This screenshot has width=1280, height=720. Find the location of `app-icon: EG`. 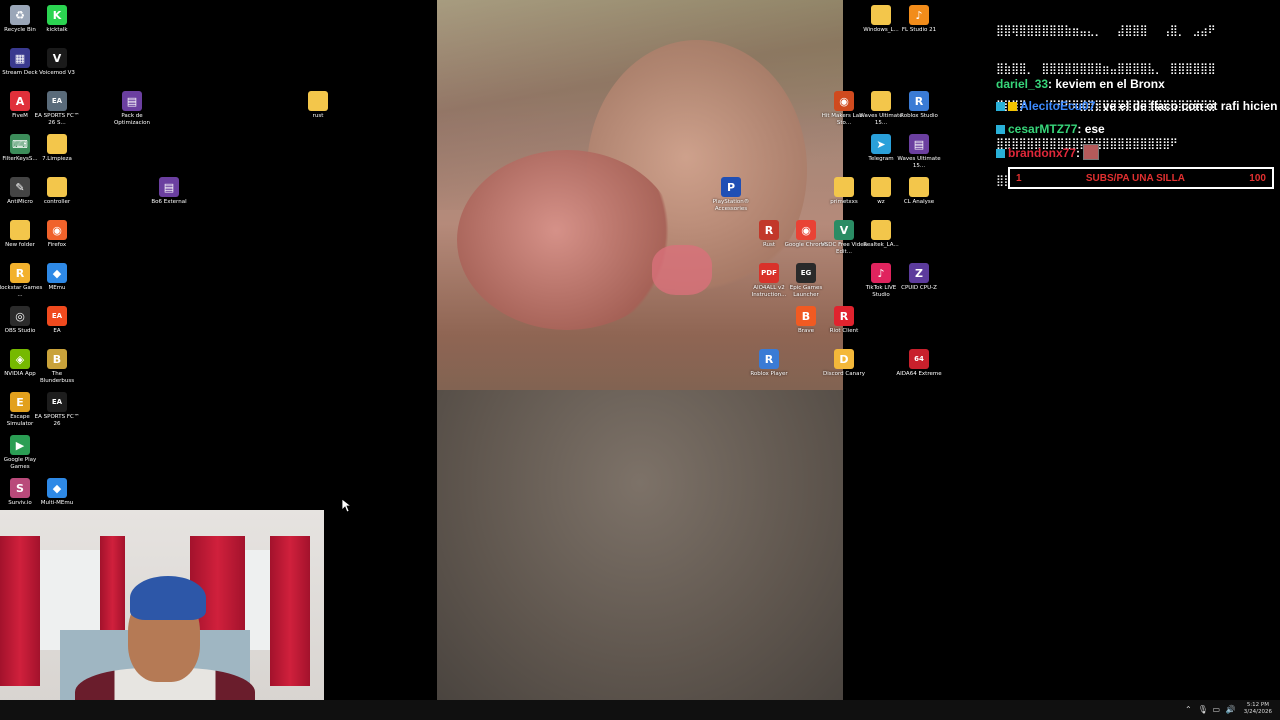

app-icon: EG is located at coordinates (806, 273).